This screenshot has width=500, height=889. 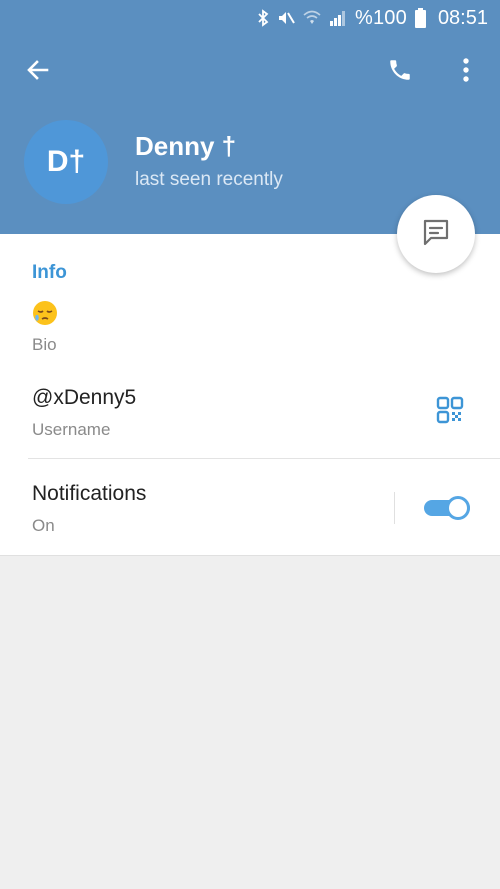 What do you see at coordinates (312, 18) in the screenshot?
I see `wifi-icon` at bounding box center [312, 18].